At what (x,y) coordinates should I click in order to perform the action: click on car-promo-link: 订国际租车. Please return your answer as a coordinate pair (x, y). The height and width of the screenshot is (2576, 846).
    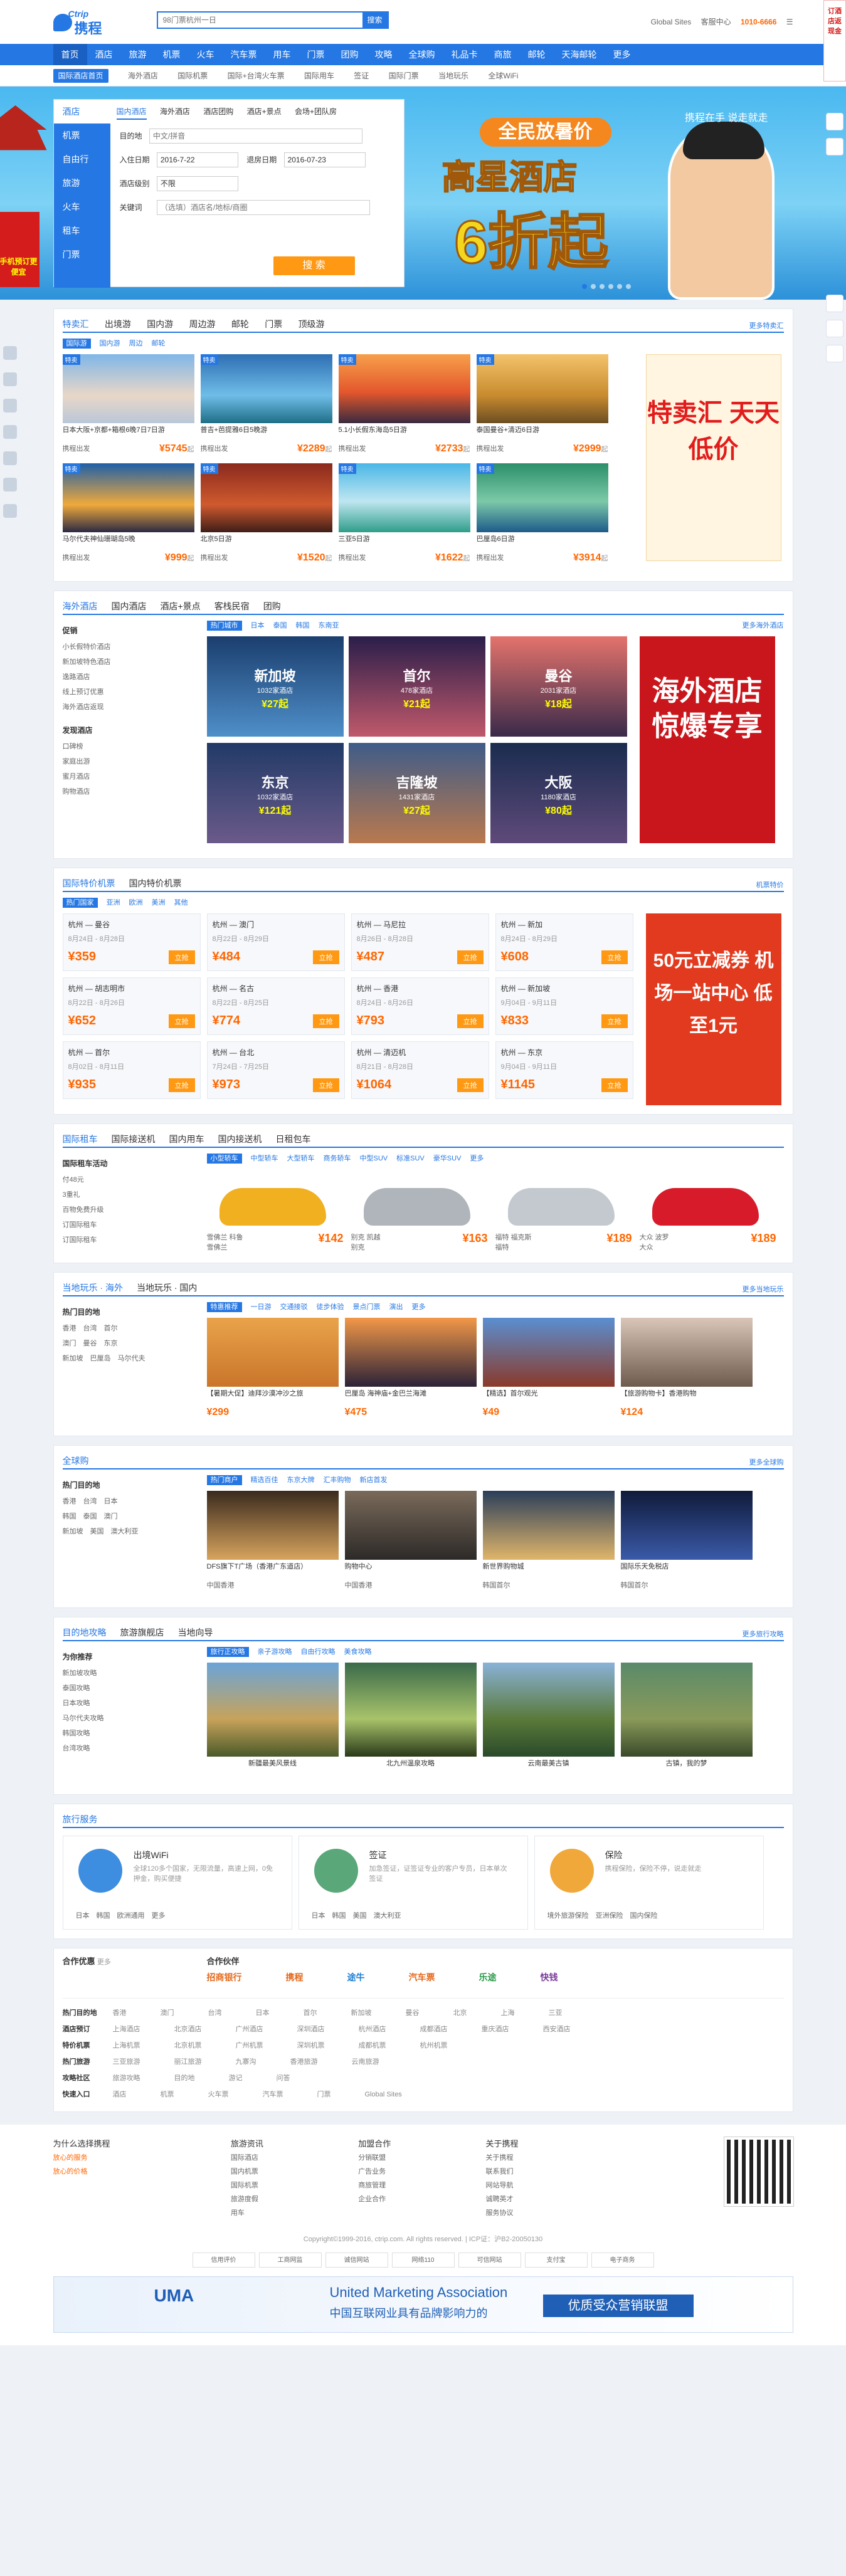
    Looking at the image, I should click on (135, 1240).